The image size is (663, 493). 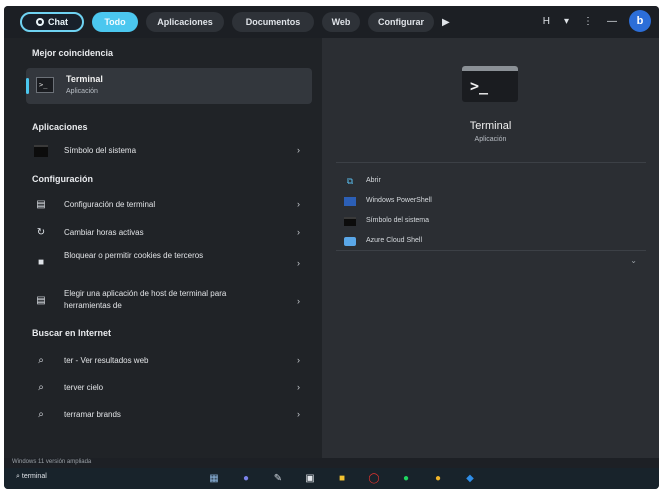 I want to click on apps-heading: Aplicaciones, so click(x=60, y=127).